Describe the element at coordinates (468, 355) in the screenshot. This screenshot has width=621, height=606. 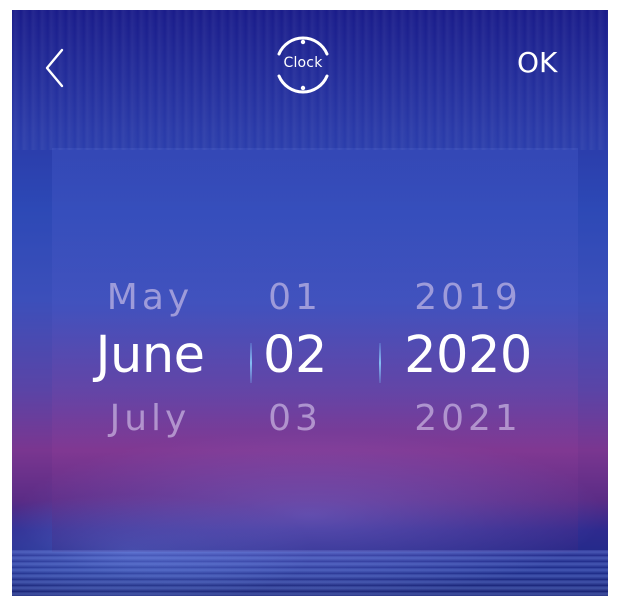
I see `year-option-selected: 2020` at that location.